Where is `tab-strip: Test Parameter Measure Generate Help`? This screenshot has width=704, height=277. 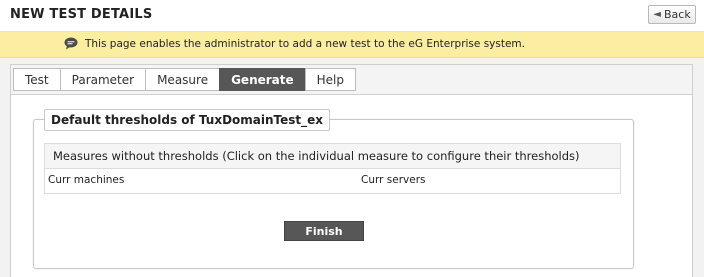 tab-strip: Test Parameter Measure Generate Help is located at coordinates (351, 80).